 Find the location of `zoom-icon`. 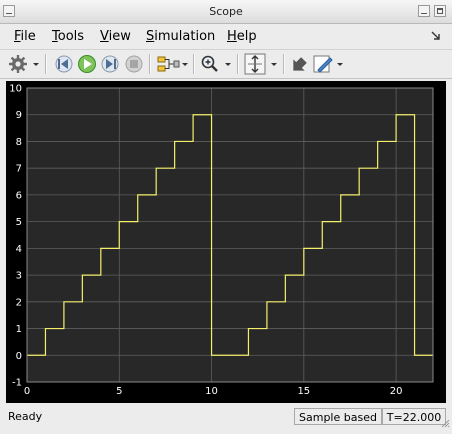

zoom-icon is located at coordinates (217, 64).